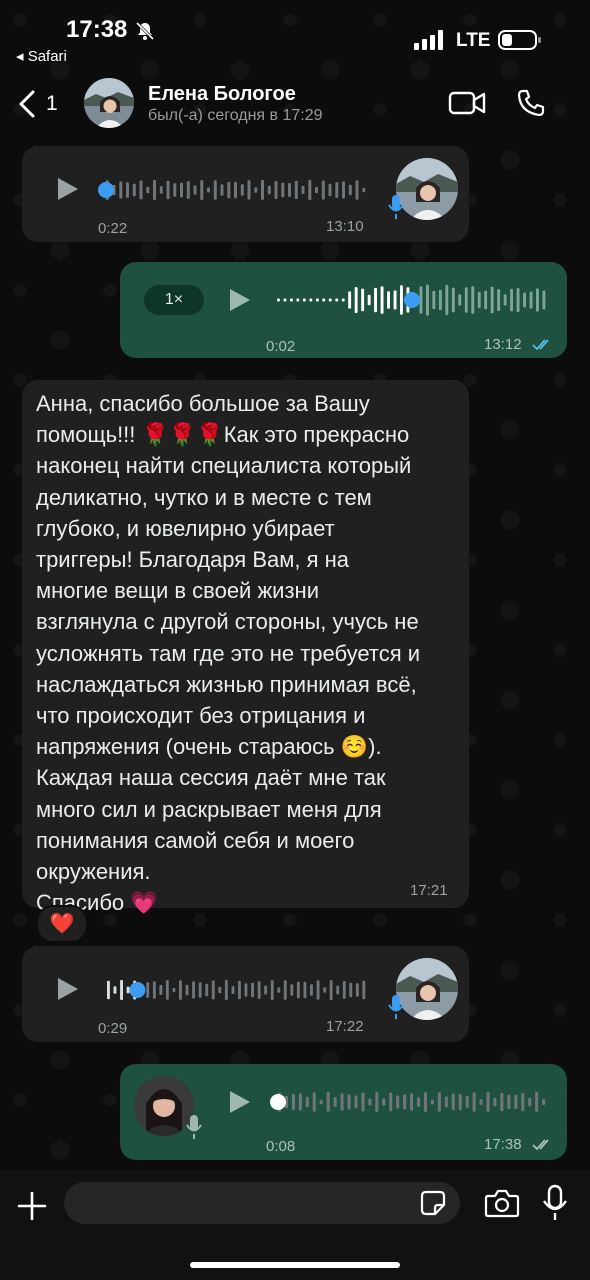 Image resolution: width=590 pixels, height=1280 pixels. What do you see at coordinates (113, 1028) in the screenshot?
I see `voice-duration: 0:29` at bounding box center [113, 1028].